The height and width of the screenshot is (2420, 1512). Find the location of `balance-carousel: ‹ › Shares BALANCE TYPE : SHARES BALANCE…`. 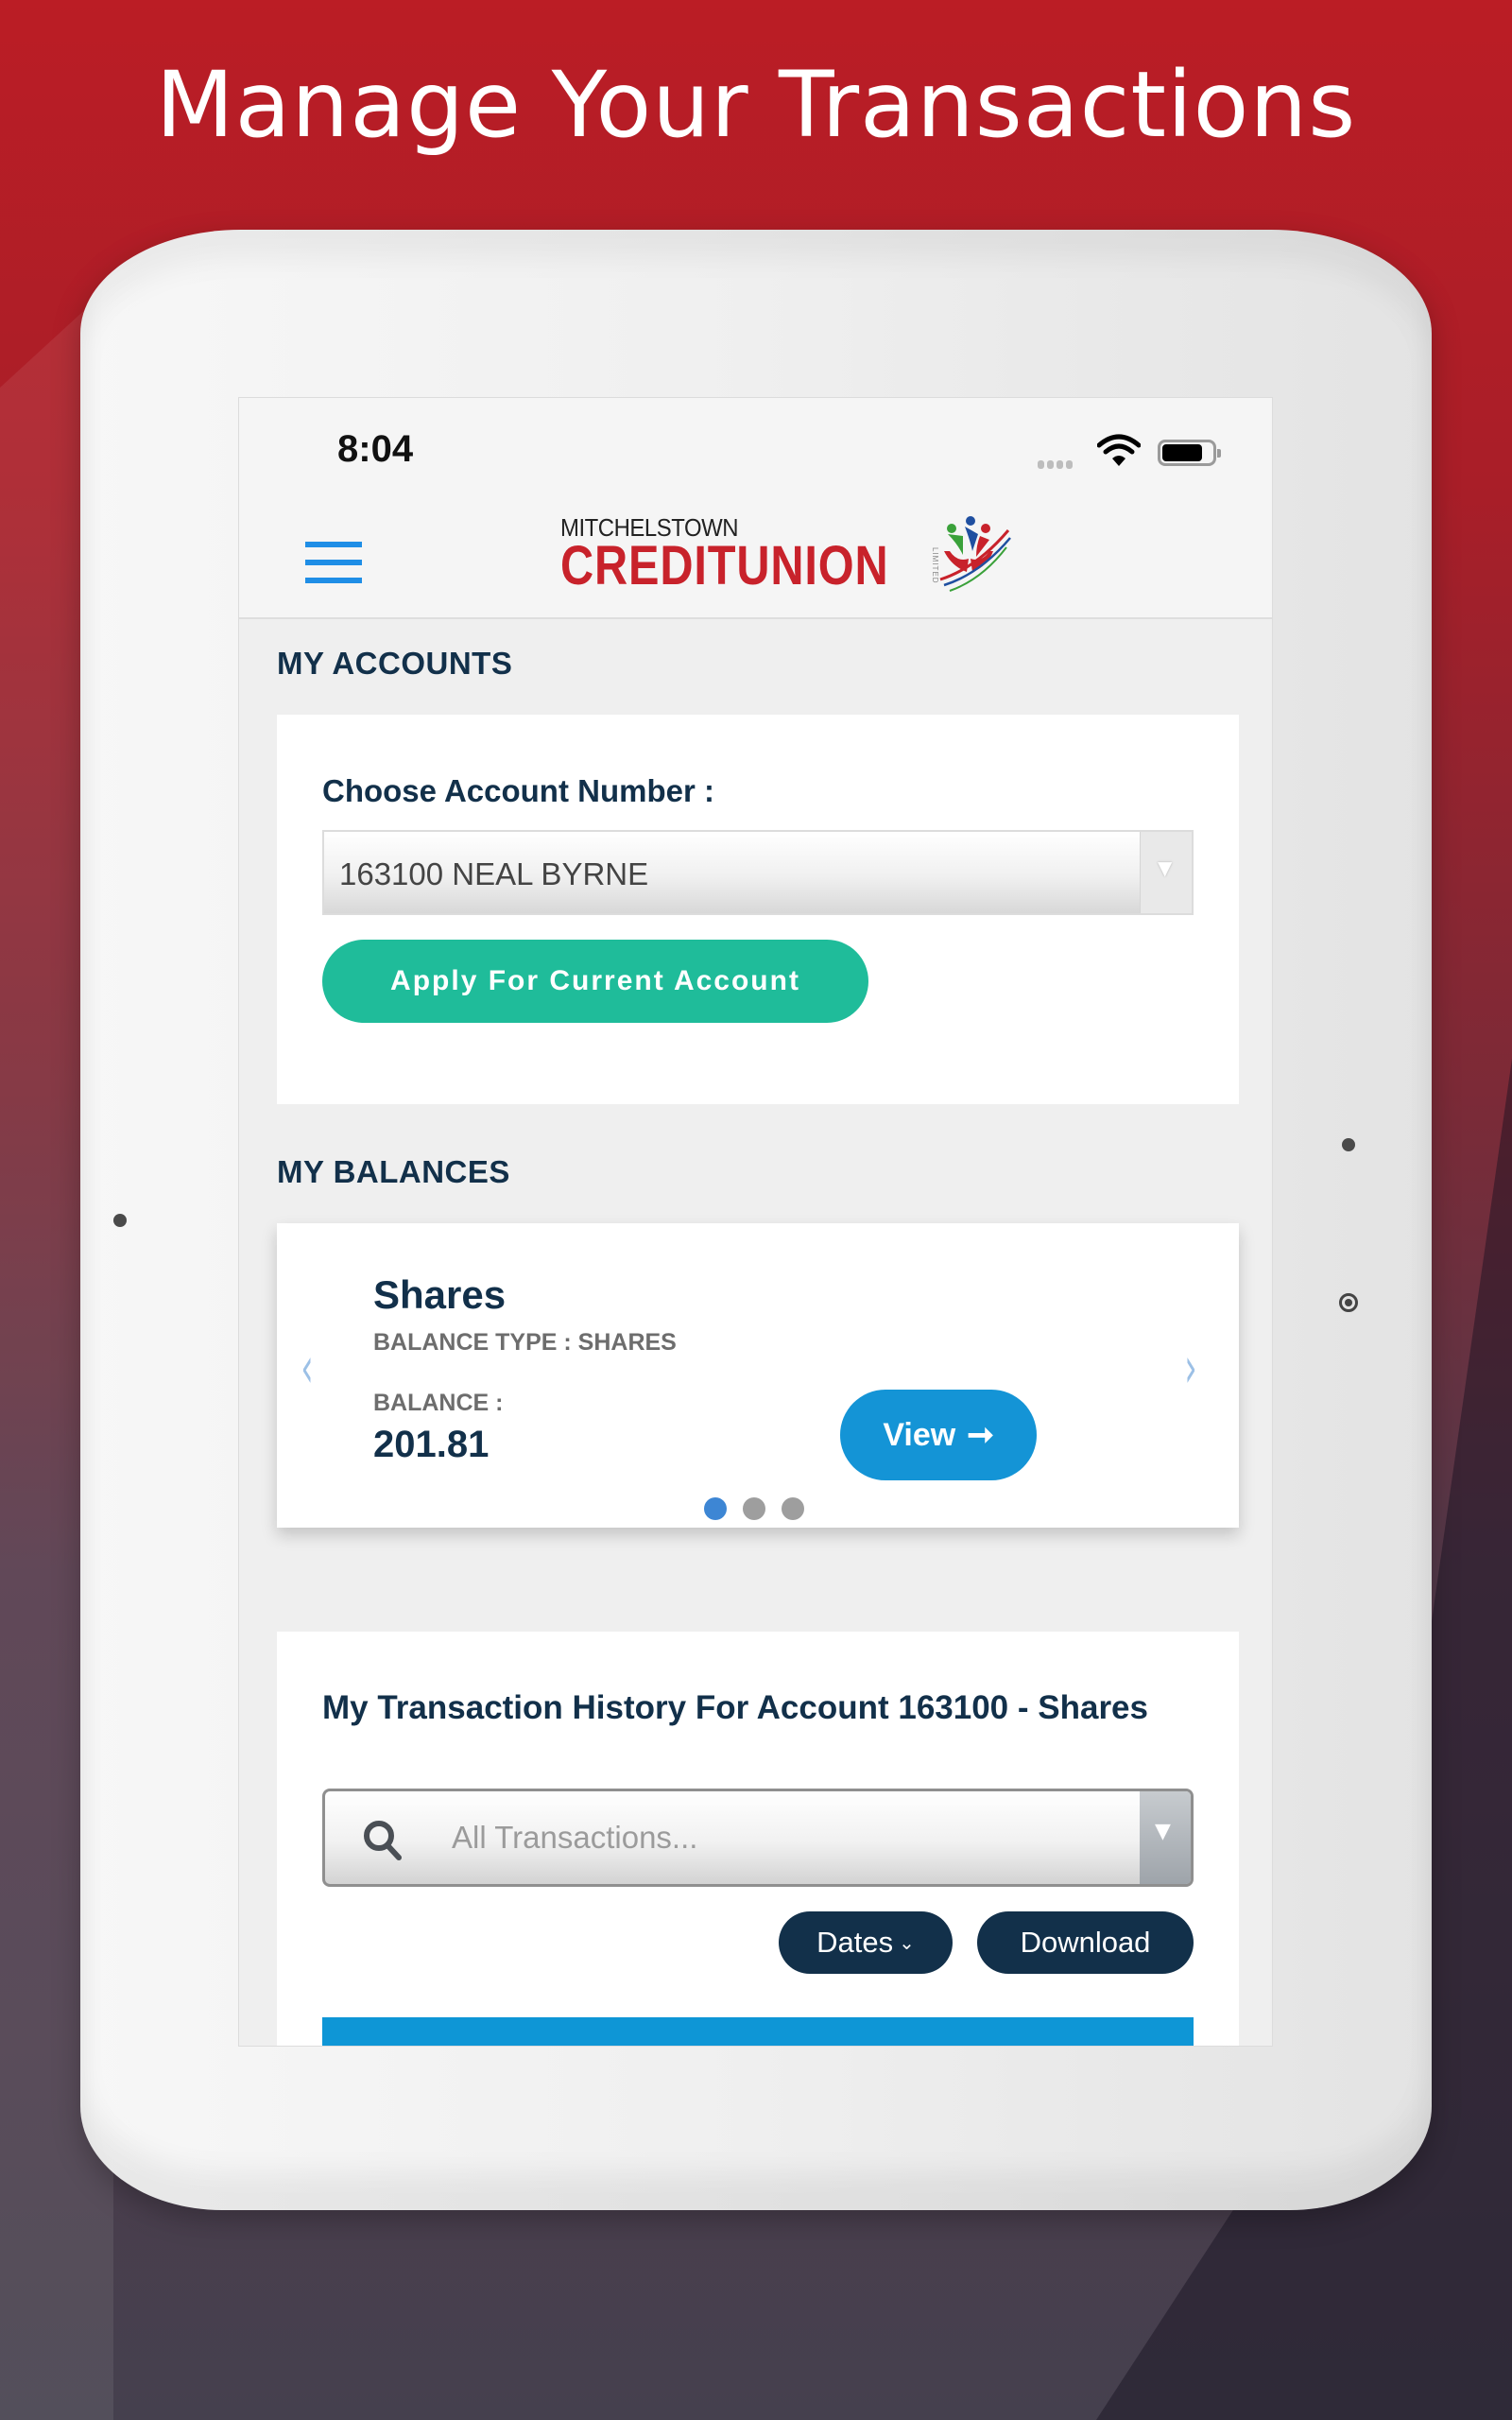

balance-carousel: ‹ › Shares BALANCE TYPE : SHARES BALANCE… is located at coordinates (758, 1375).